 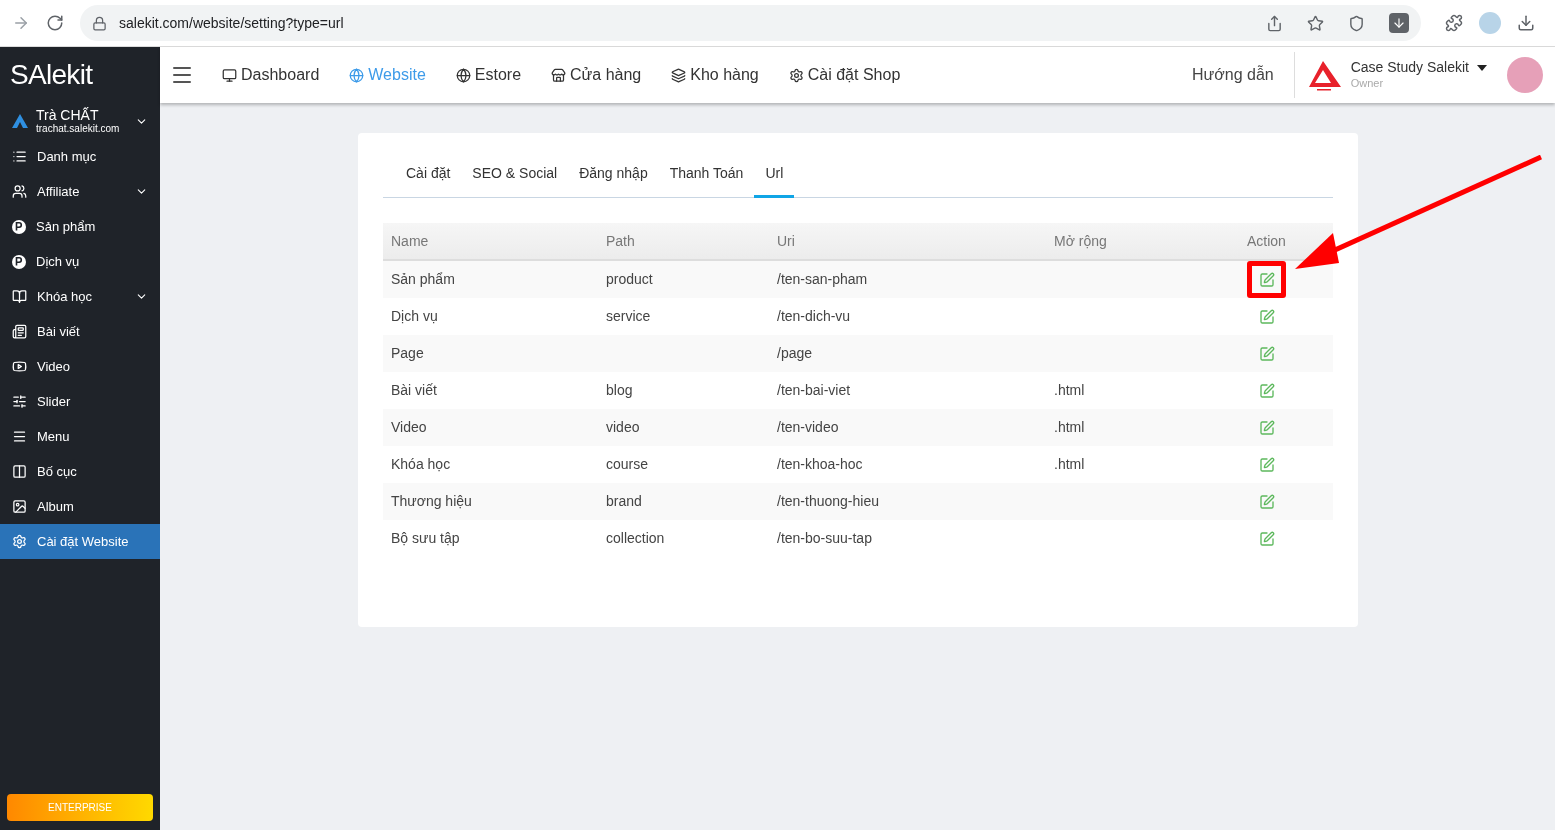 I want to click on caret-icon, so click(x=1482, y=68).